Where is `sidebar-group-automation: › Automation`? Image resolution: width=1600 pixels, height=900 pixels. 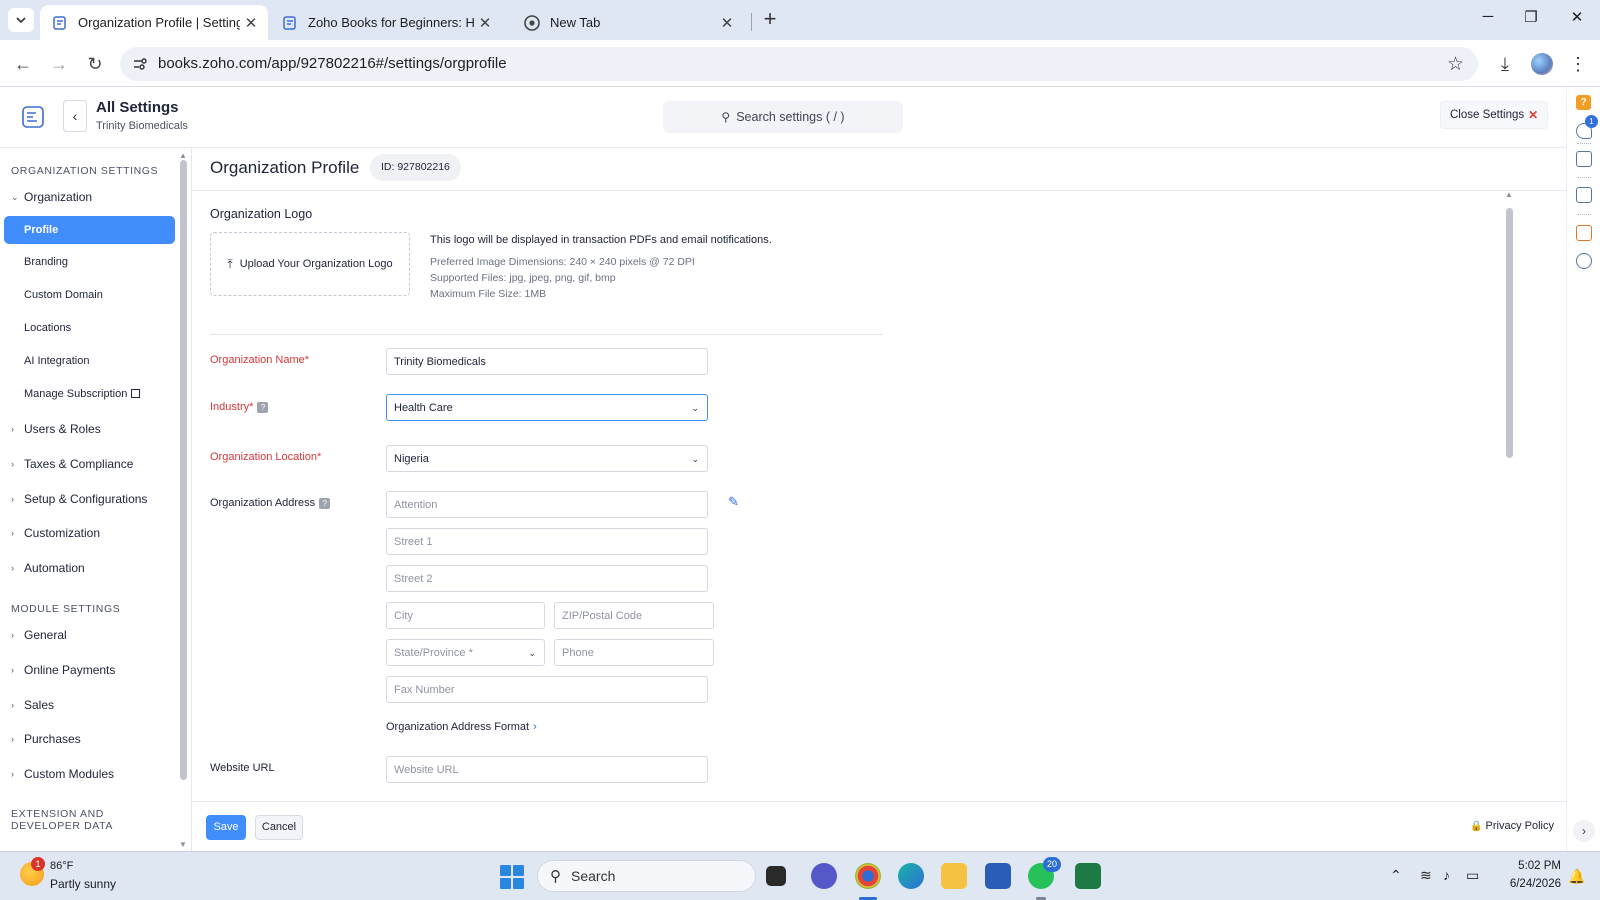
sidebar-group-automation: › Automation is located at coordinates (48, 568).